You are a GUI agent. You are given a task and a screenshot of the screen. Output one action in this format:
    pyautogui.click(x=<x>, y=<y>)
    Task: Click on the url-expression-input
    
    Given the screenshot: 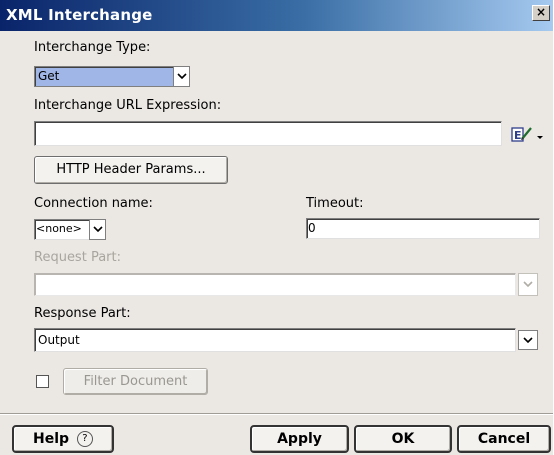 What is the action you would take?
    pyautogui.click(x=268, y=133)
    